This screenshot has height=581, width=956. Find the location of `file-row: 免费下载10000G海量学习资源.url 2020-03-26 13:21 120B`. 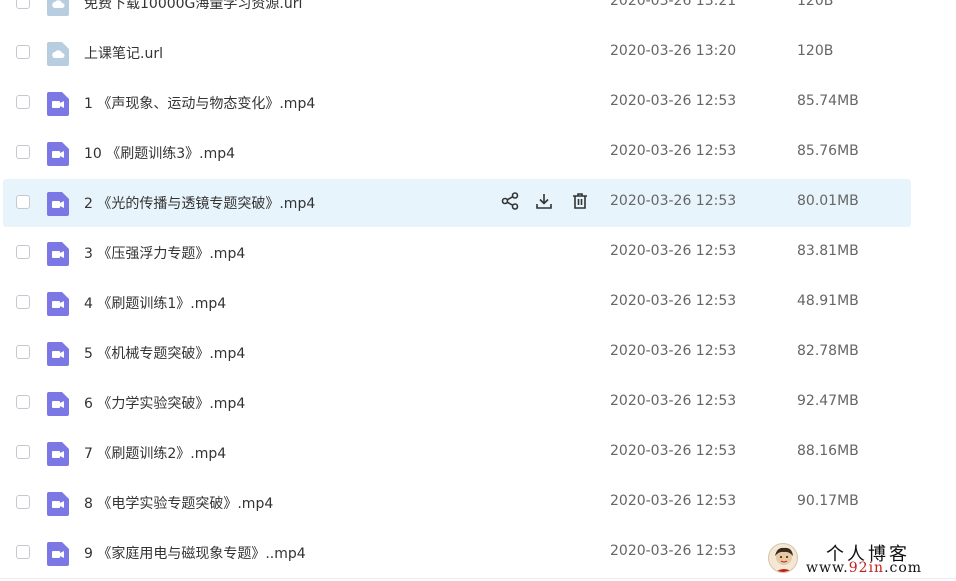

file-row: 免费下载10000G海量学习资源.url 2020-03-26 13:21 120B is located at coordinates (478, 14).